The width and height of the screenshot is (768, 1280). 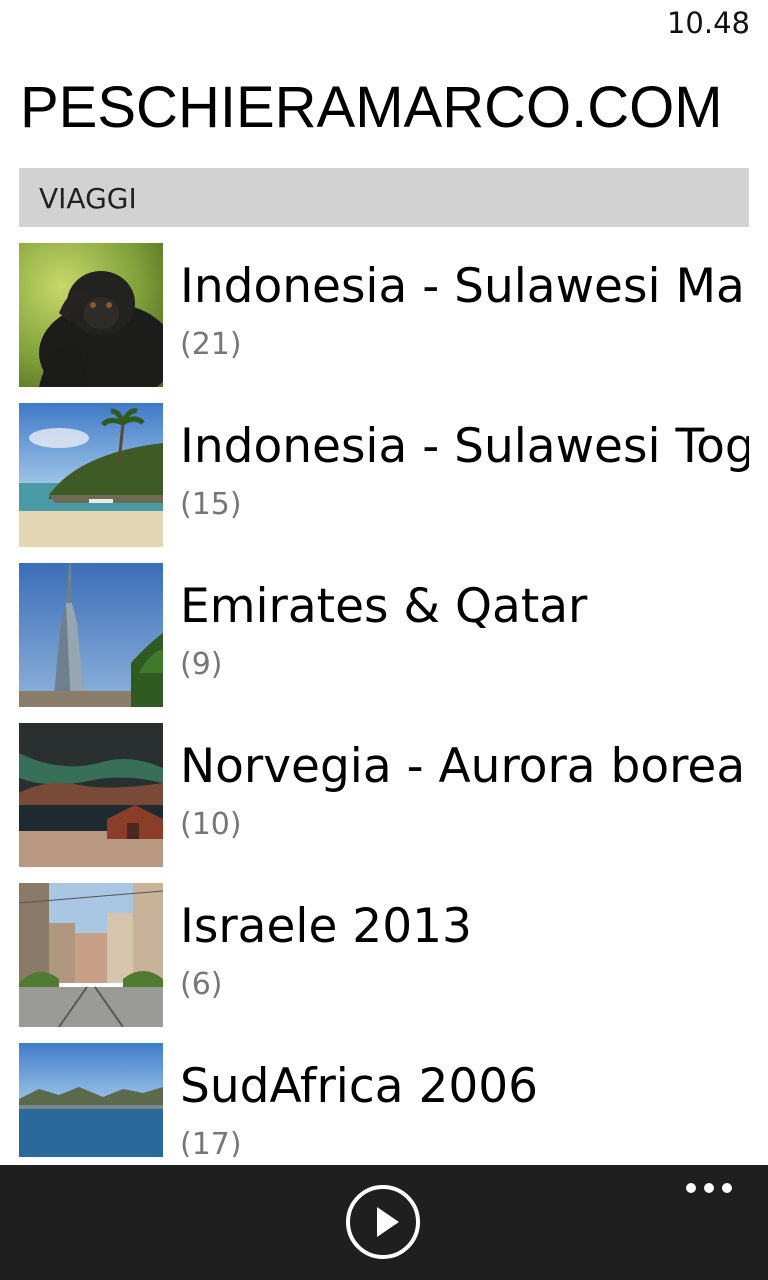 I want to click on app-title: PESCHIERAMARCO.COM, so click(x=371, y=107).